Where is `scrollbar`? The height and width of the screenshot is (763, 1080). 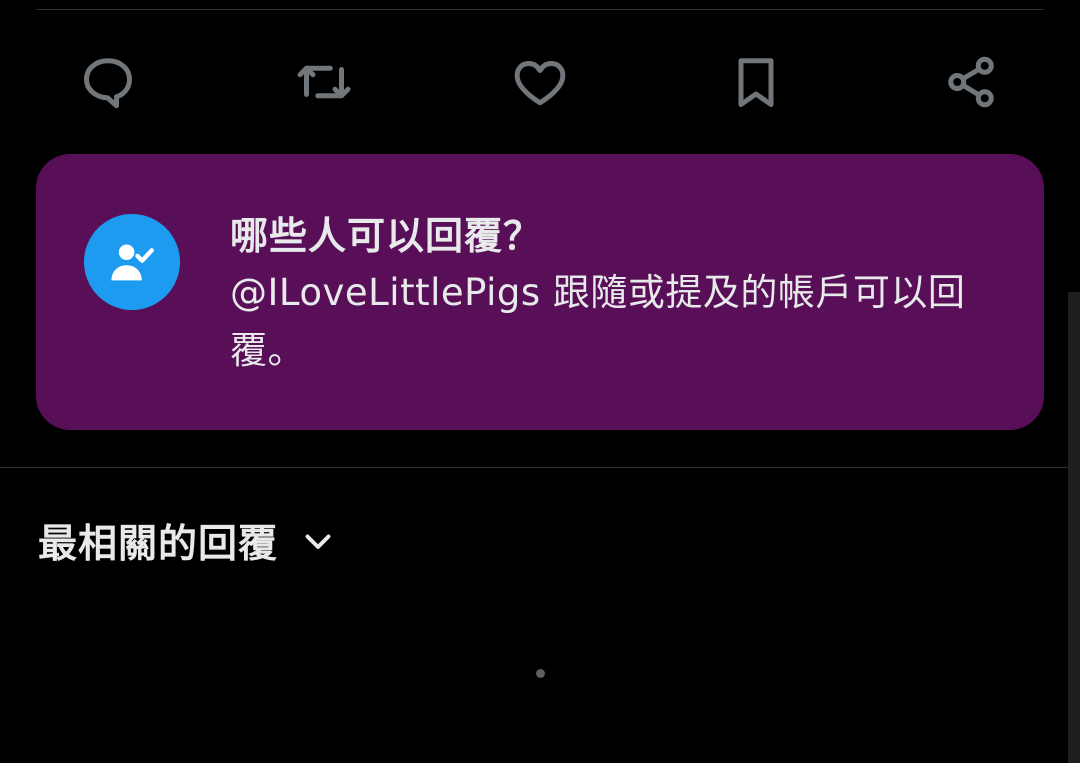
scrollbar is located at coordinates (1074, 527).